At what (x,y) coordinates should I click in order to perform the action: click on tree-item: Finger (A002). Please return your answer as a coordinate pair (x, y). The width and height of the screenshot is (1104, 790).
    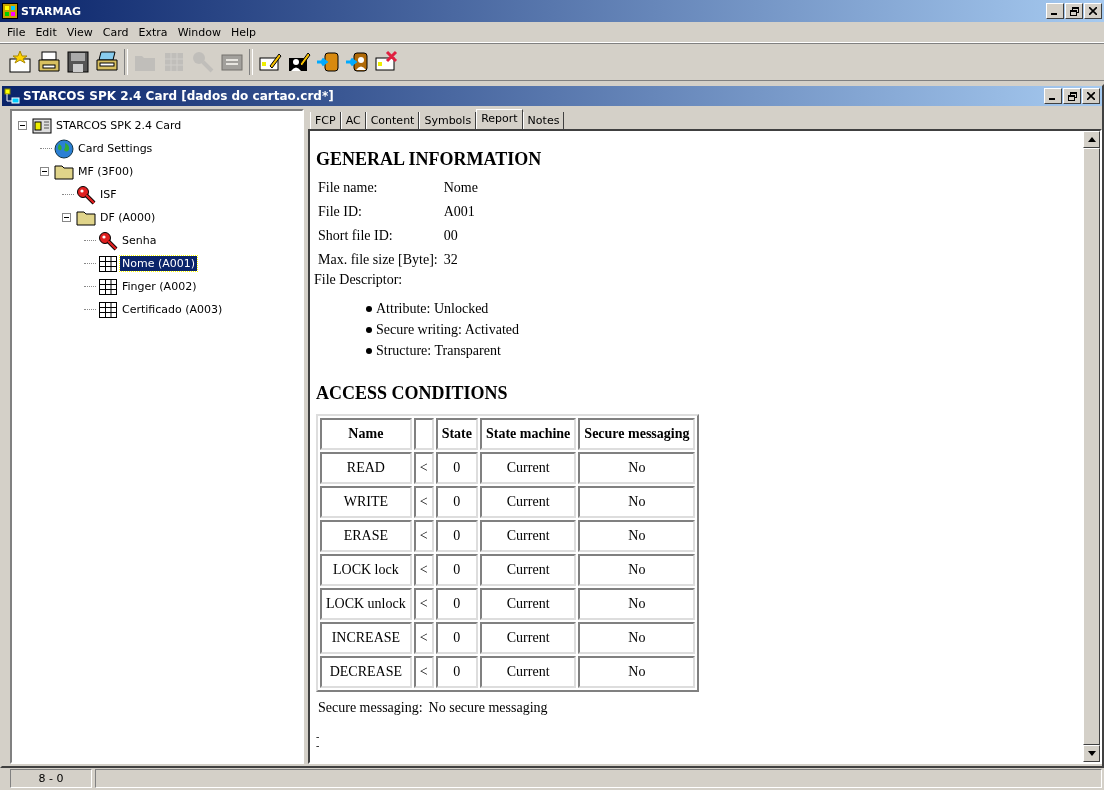
    Looking at the image, I should click on (159, 286).